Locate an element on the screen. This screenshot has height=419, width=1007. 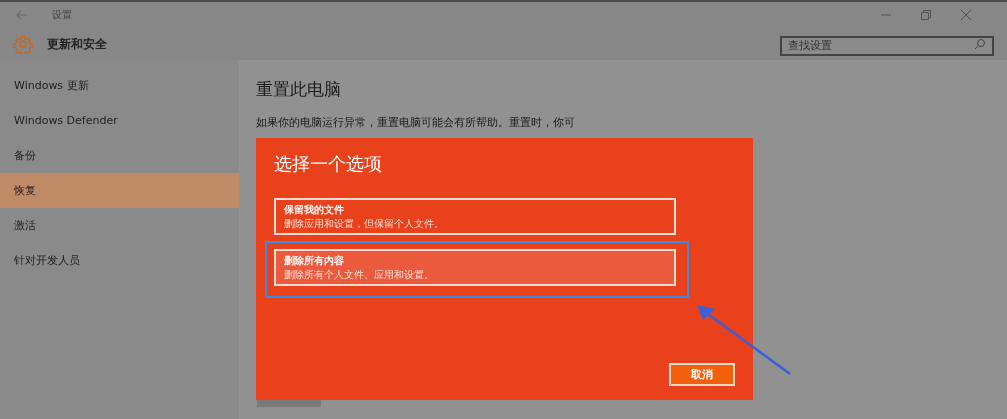
sidebar-item: 激活 is located at coordinates (119, 225).